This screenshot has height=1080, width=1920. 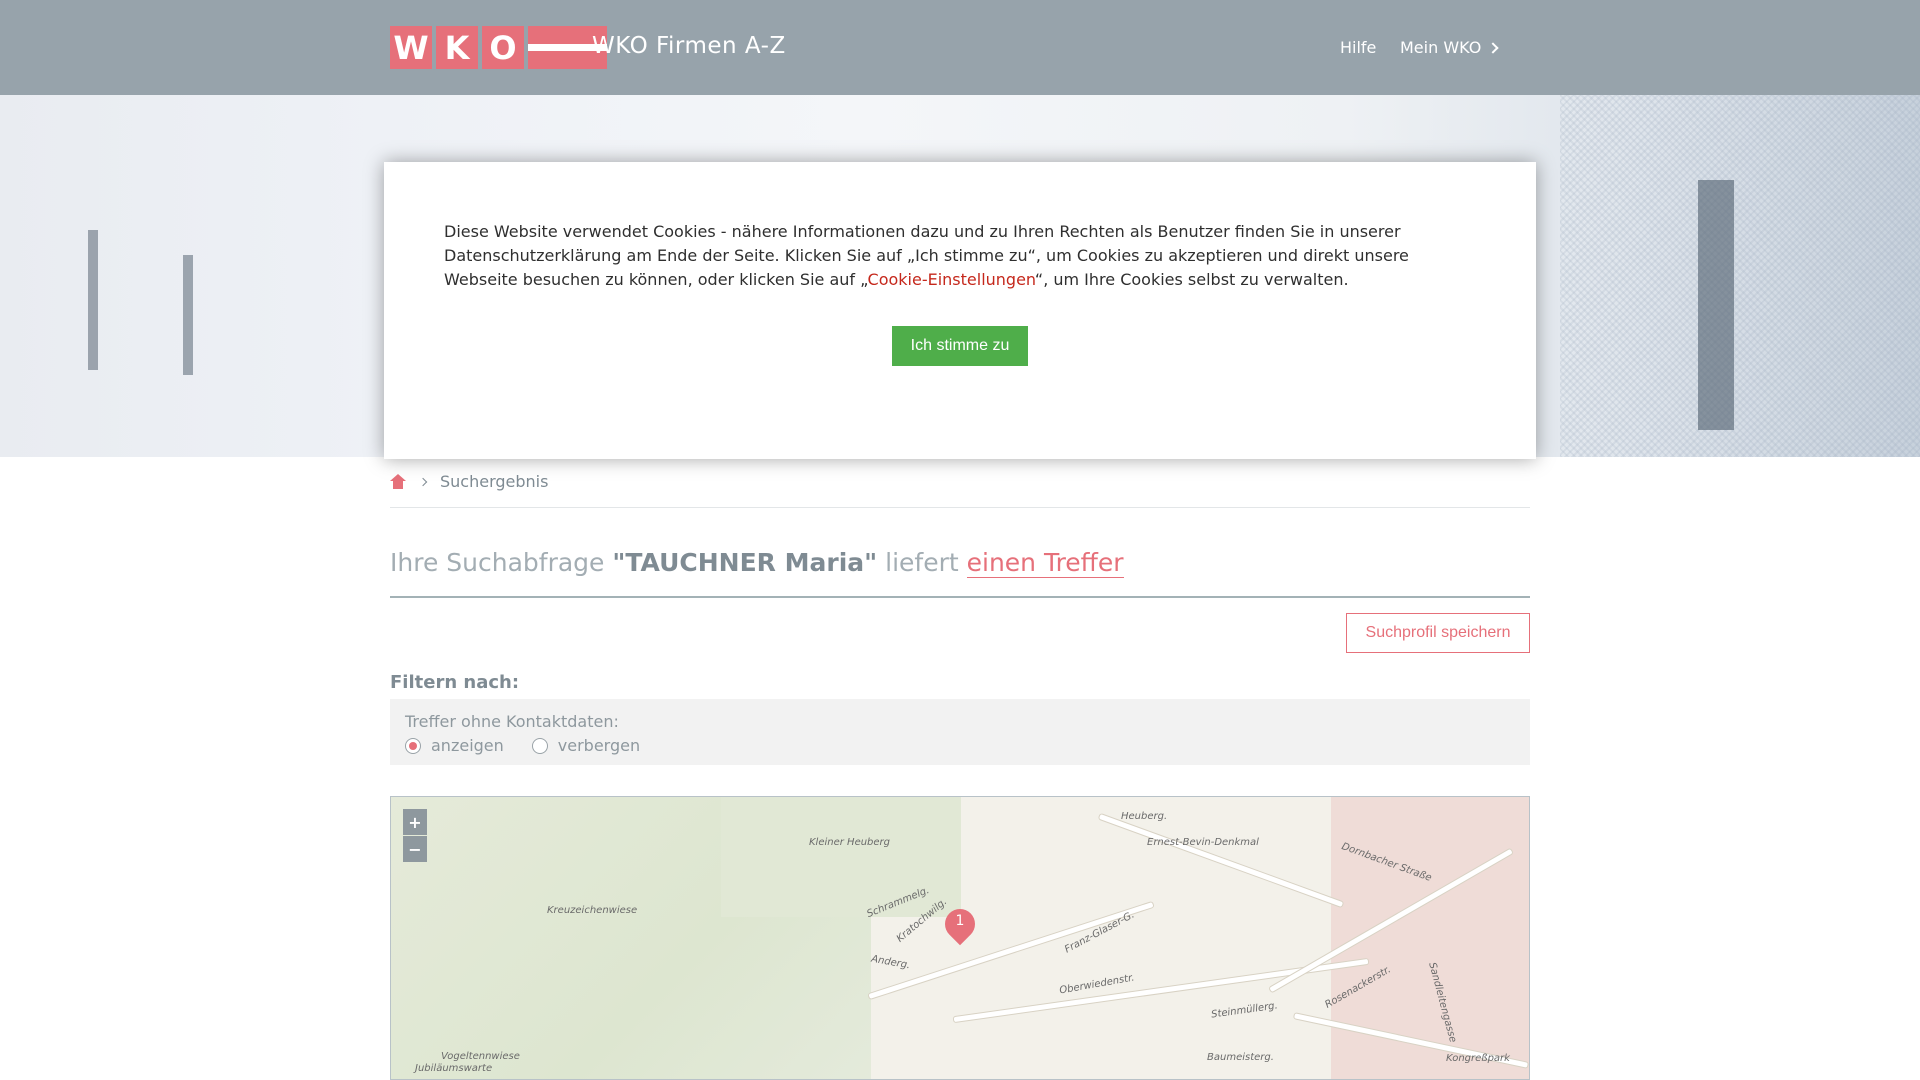 What do you see at coordinates (960, 346) in the screenshot?
I see `accept-cookies-button: Ich stimme zu` at bounding box center [960, 346].